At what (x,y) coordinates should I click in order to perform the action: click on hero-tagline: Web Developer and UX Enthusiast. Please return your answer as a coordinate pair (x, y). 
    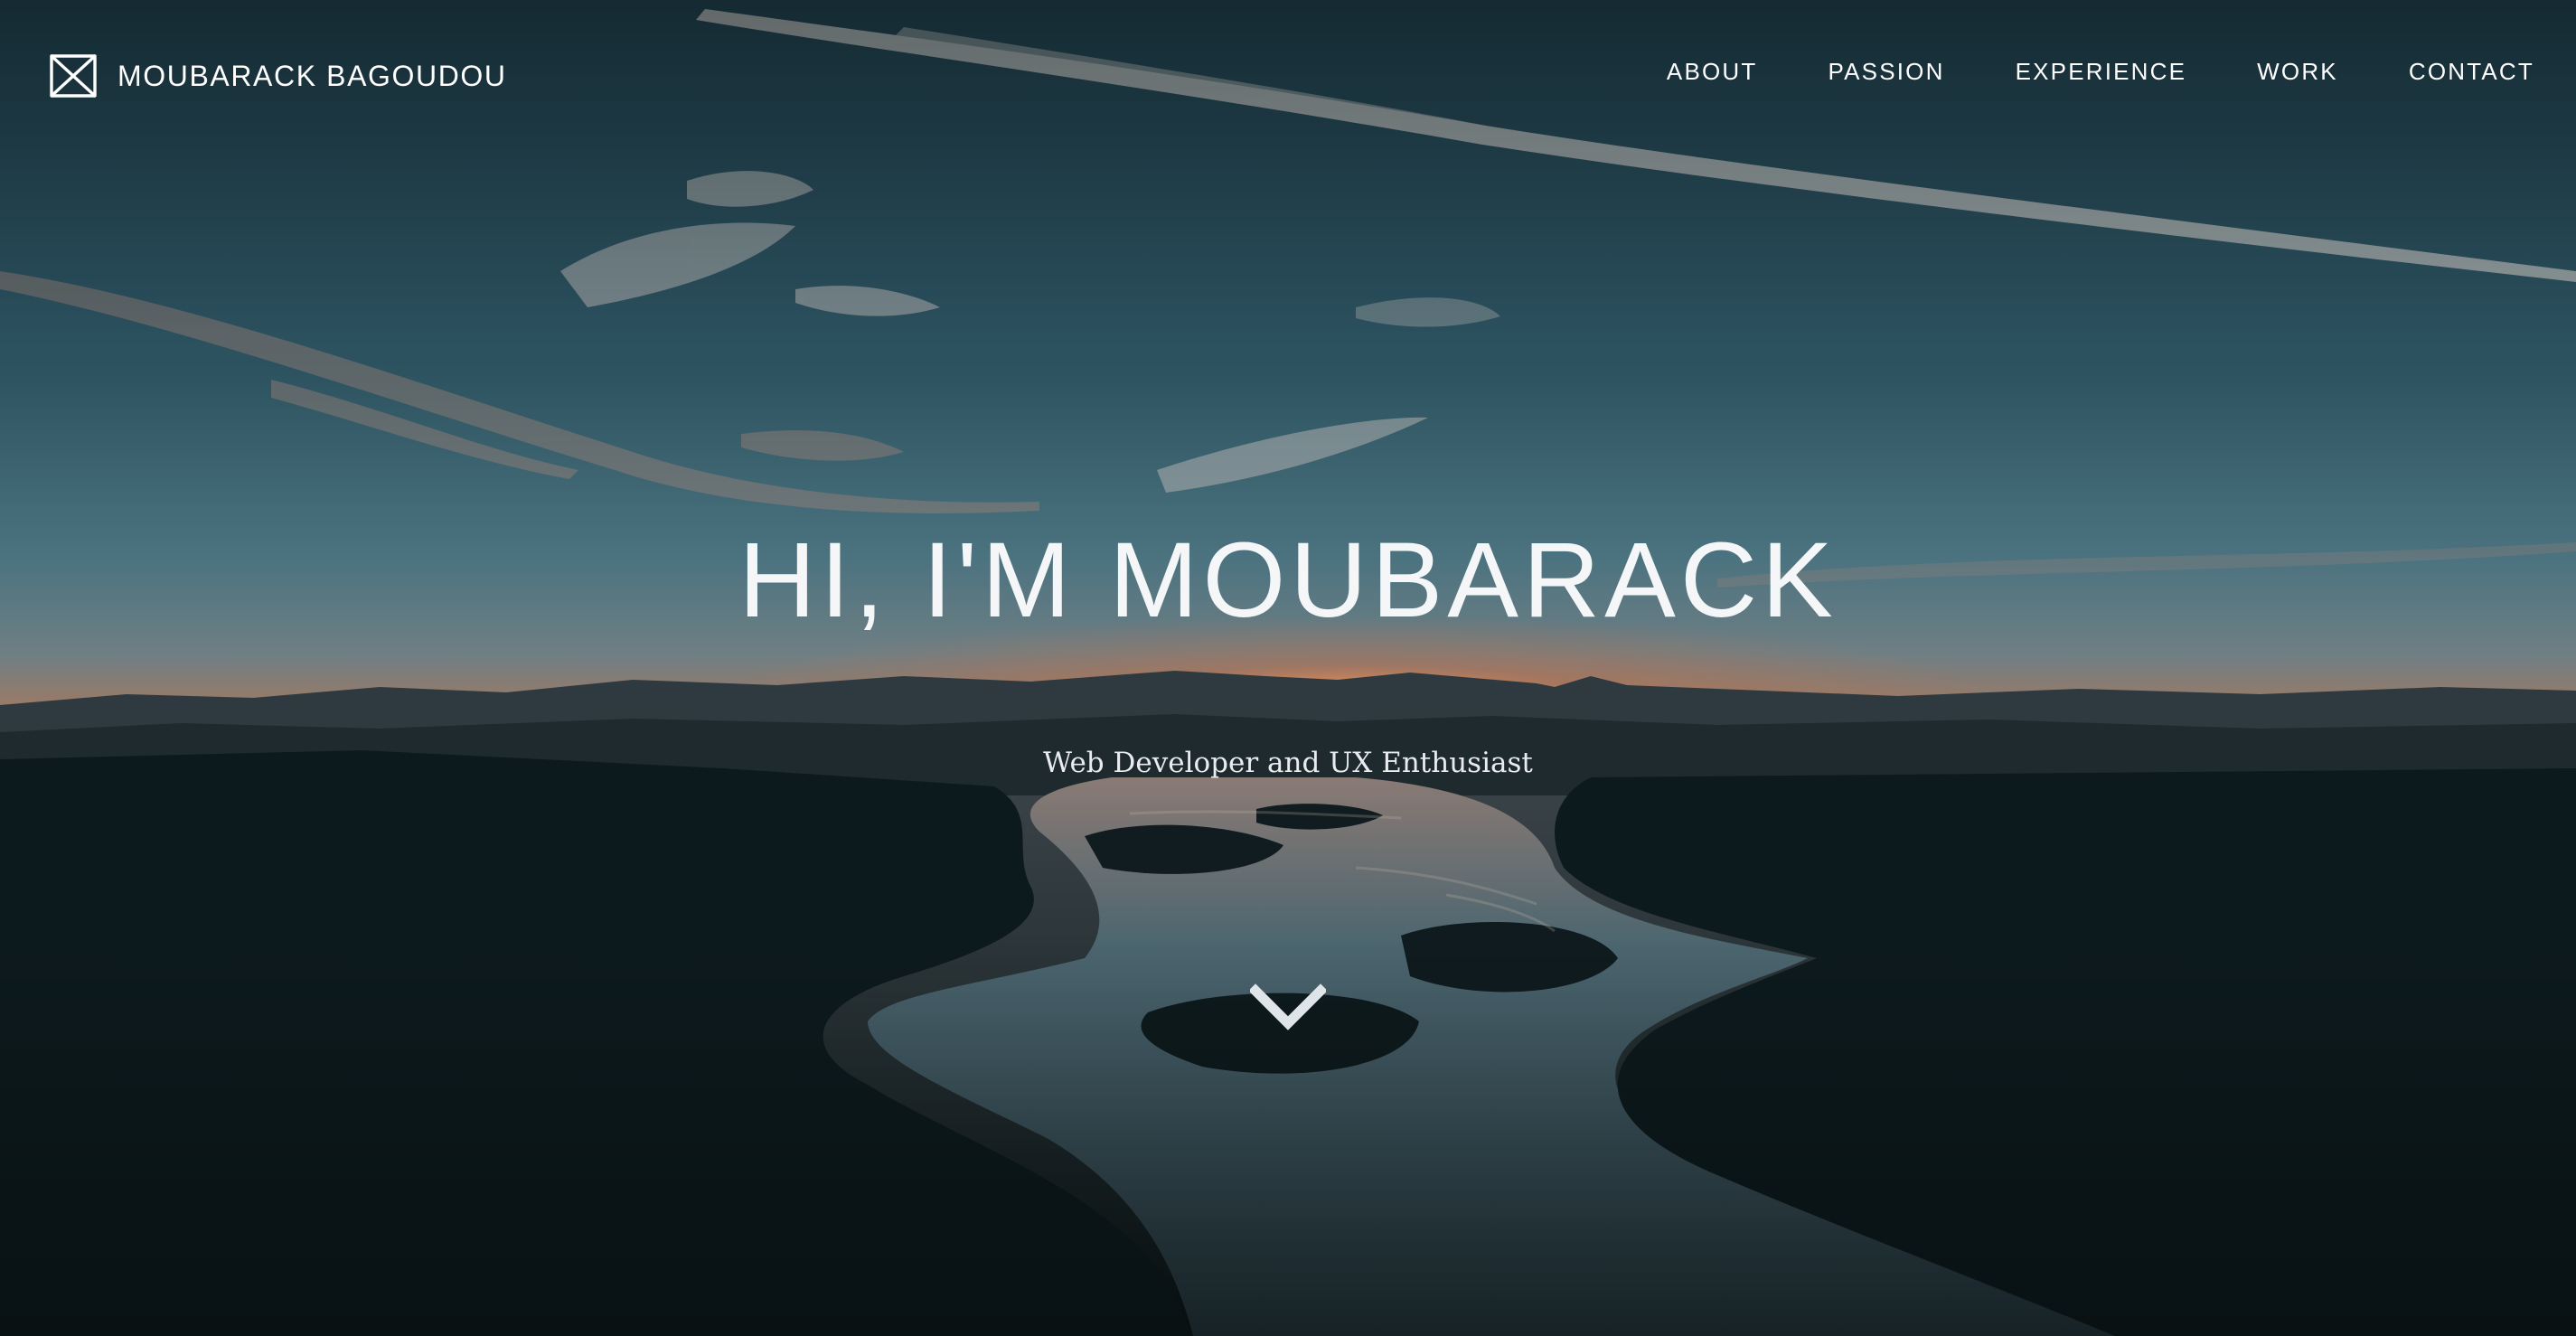
    Looking at the image, I should click on (1288, 763).